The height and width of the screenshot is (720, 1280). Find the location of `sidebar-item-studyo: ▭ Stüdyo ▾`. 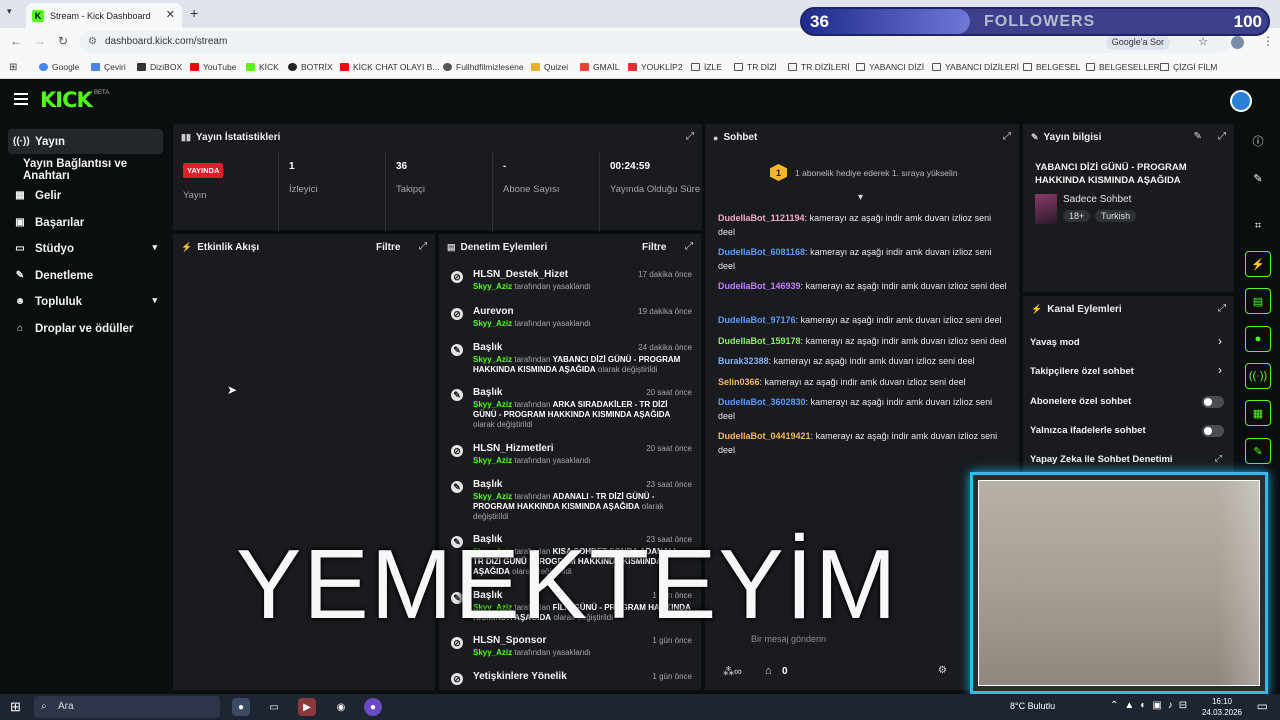

sidebar-item-studyo: ▭ Stüdyo ▾ is located at coordinates (85, 248).